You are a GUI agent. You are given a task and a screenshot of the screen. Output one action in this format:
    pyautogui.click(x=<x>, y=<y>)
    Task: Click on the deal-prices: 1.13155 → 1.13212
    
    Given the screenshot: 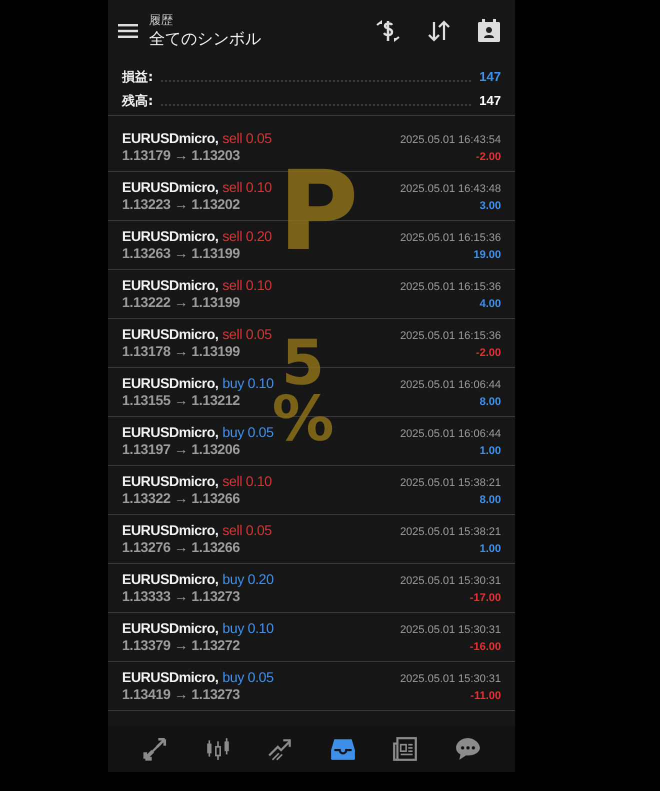 What is the action you would take?
    pyautogui.click(x=181, y=400)
    